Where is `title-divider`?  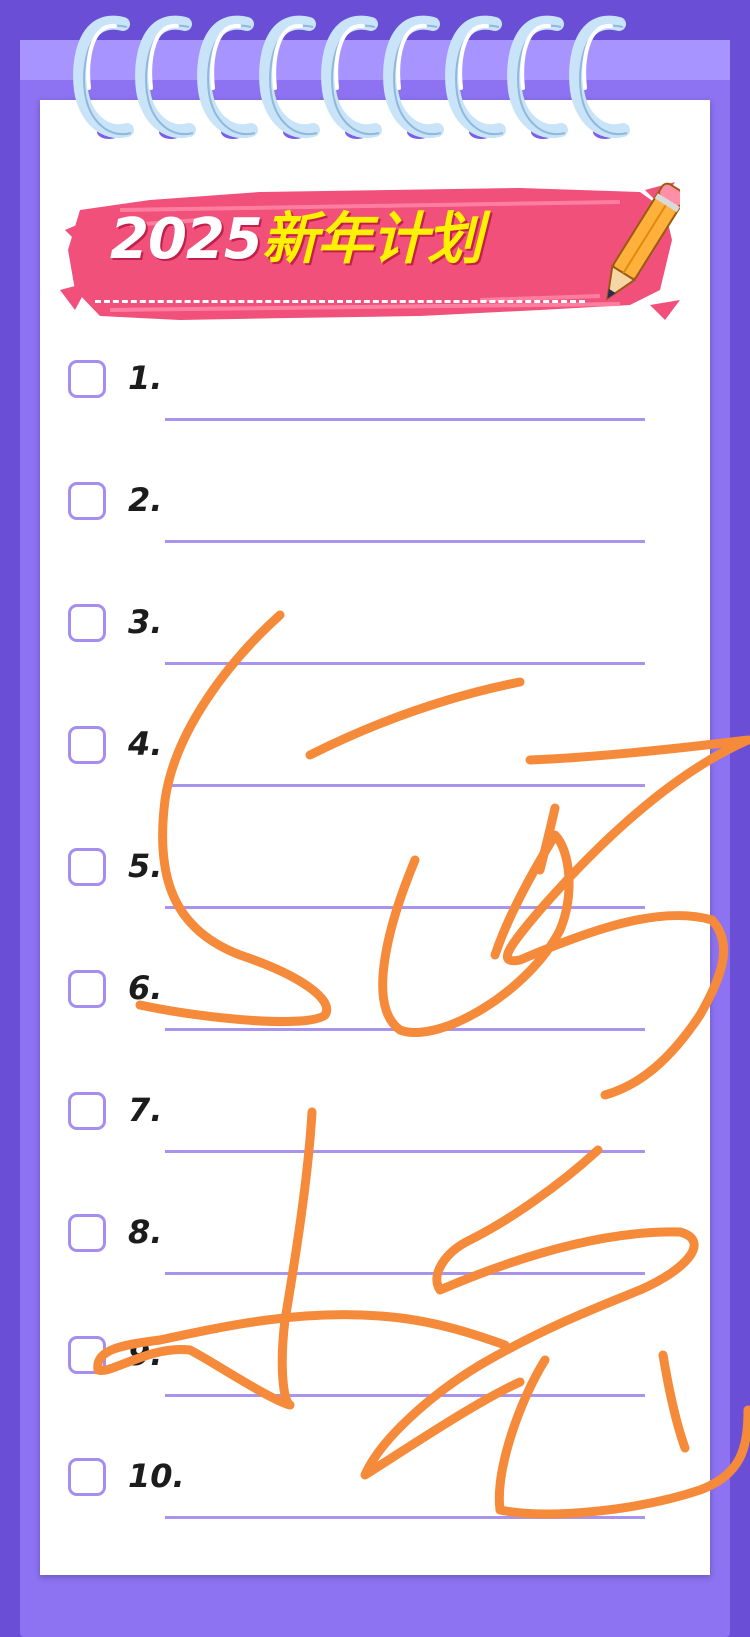 title-divider is located at coordinates (340, 301).